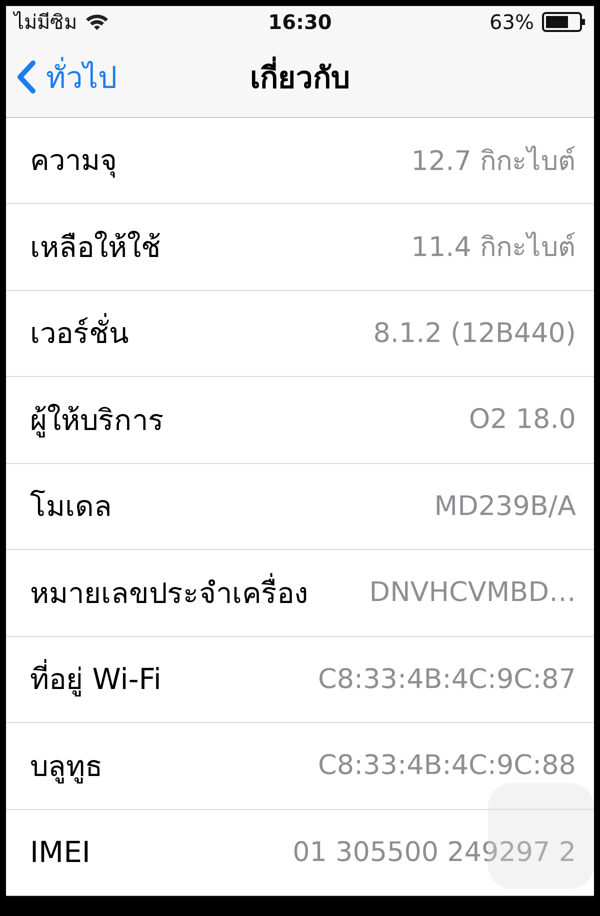 The height and width of the screenshot is (916, 600). What do you see at coordinates (60, 852) in the screenshot?
I see `row-label: IMEI` at bounding box center [60, 852].